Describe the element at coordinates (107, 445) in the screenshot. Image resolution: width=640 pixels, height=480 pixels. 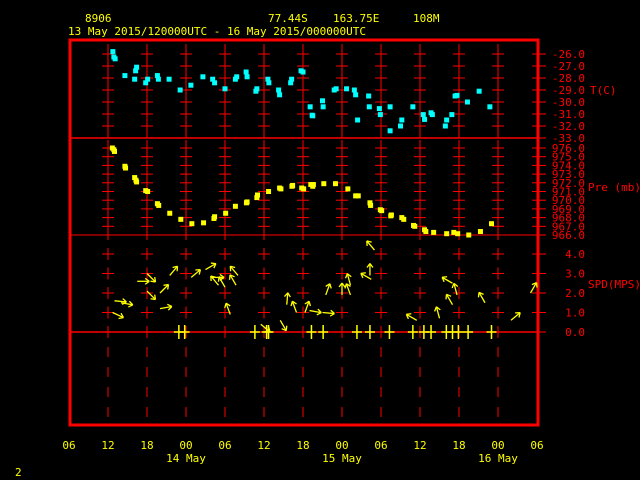
I see `x-tick-label: 12` at that location.